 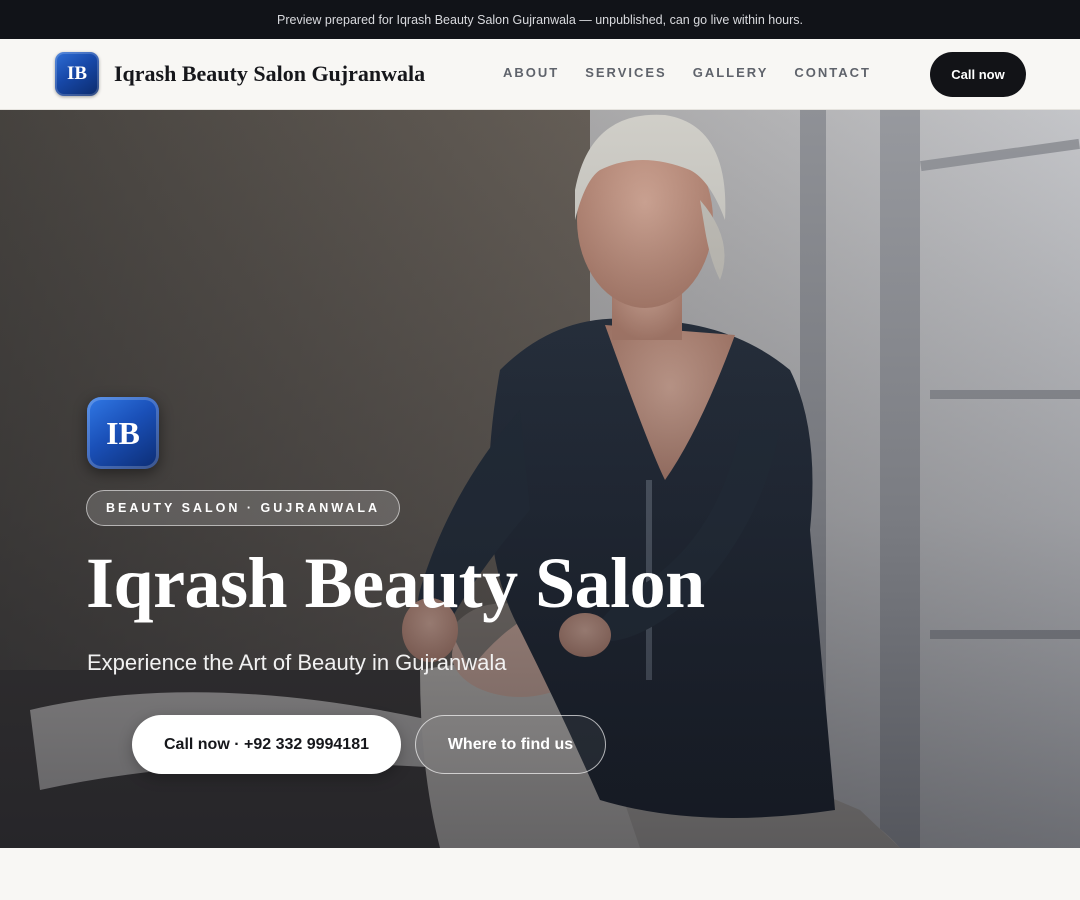 I want to click on nav-services: SERVICES, so click(x=626, y=72).